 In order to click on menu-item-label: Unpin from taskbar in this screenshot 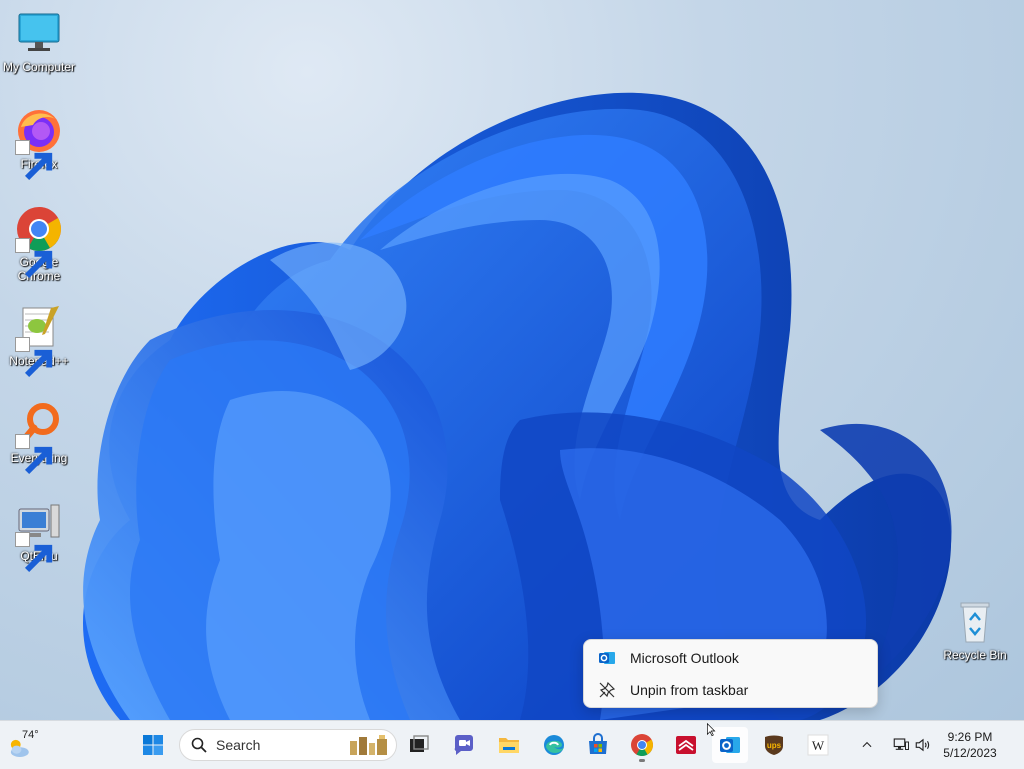, I will do `click(689, 690)`.